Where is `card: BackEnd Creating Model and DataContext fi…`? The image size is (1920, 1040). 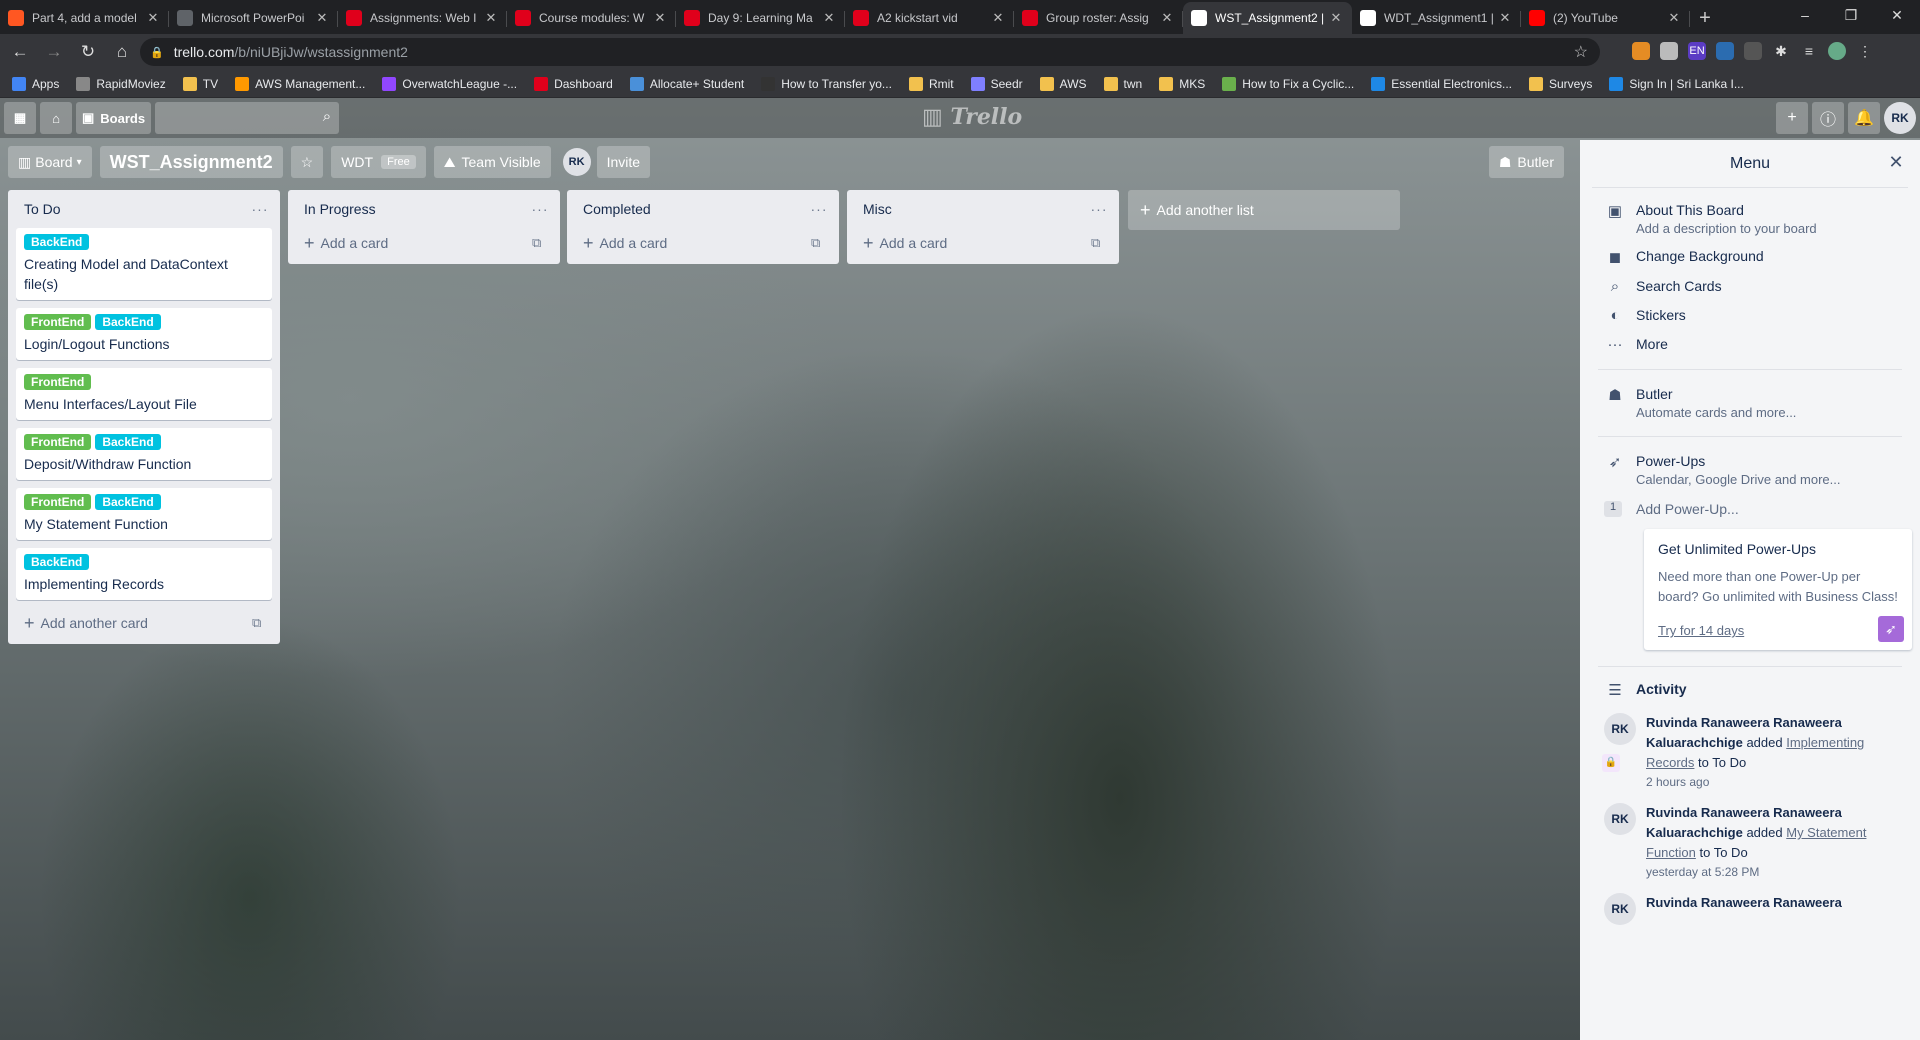
card: BackEnd Creating Model and DataContext fi… is located at coordinates (144, 264).